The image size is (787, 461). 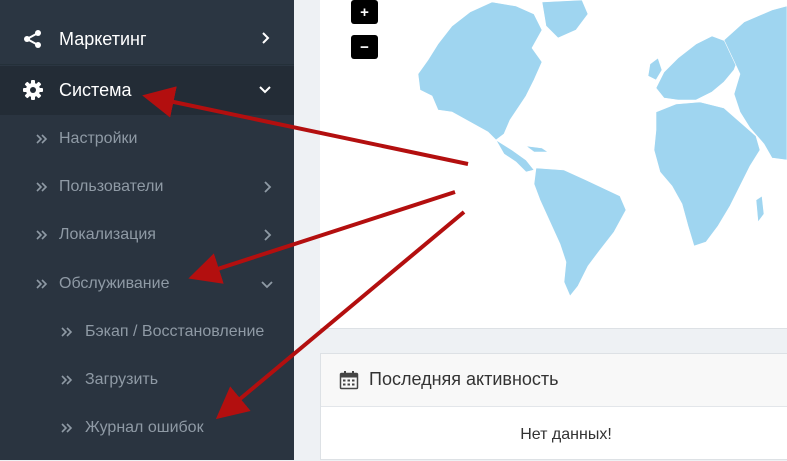 I want to click on sidebar-item-system: Система, so click(x=147, y=91).